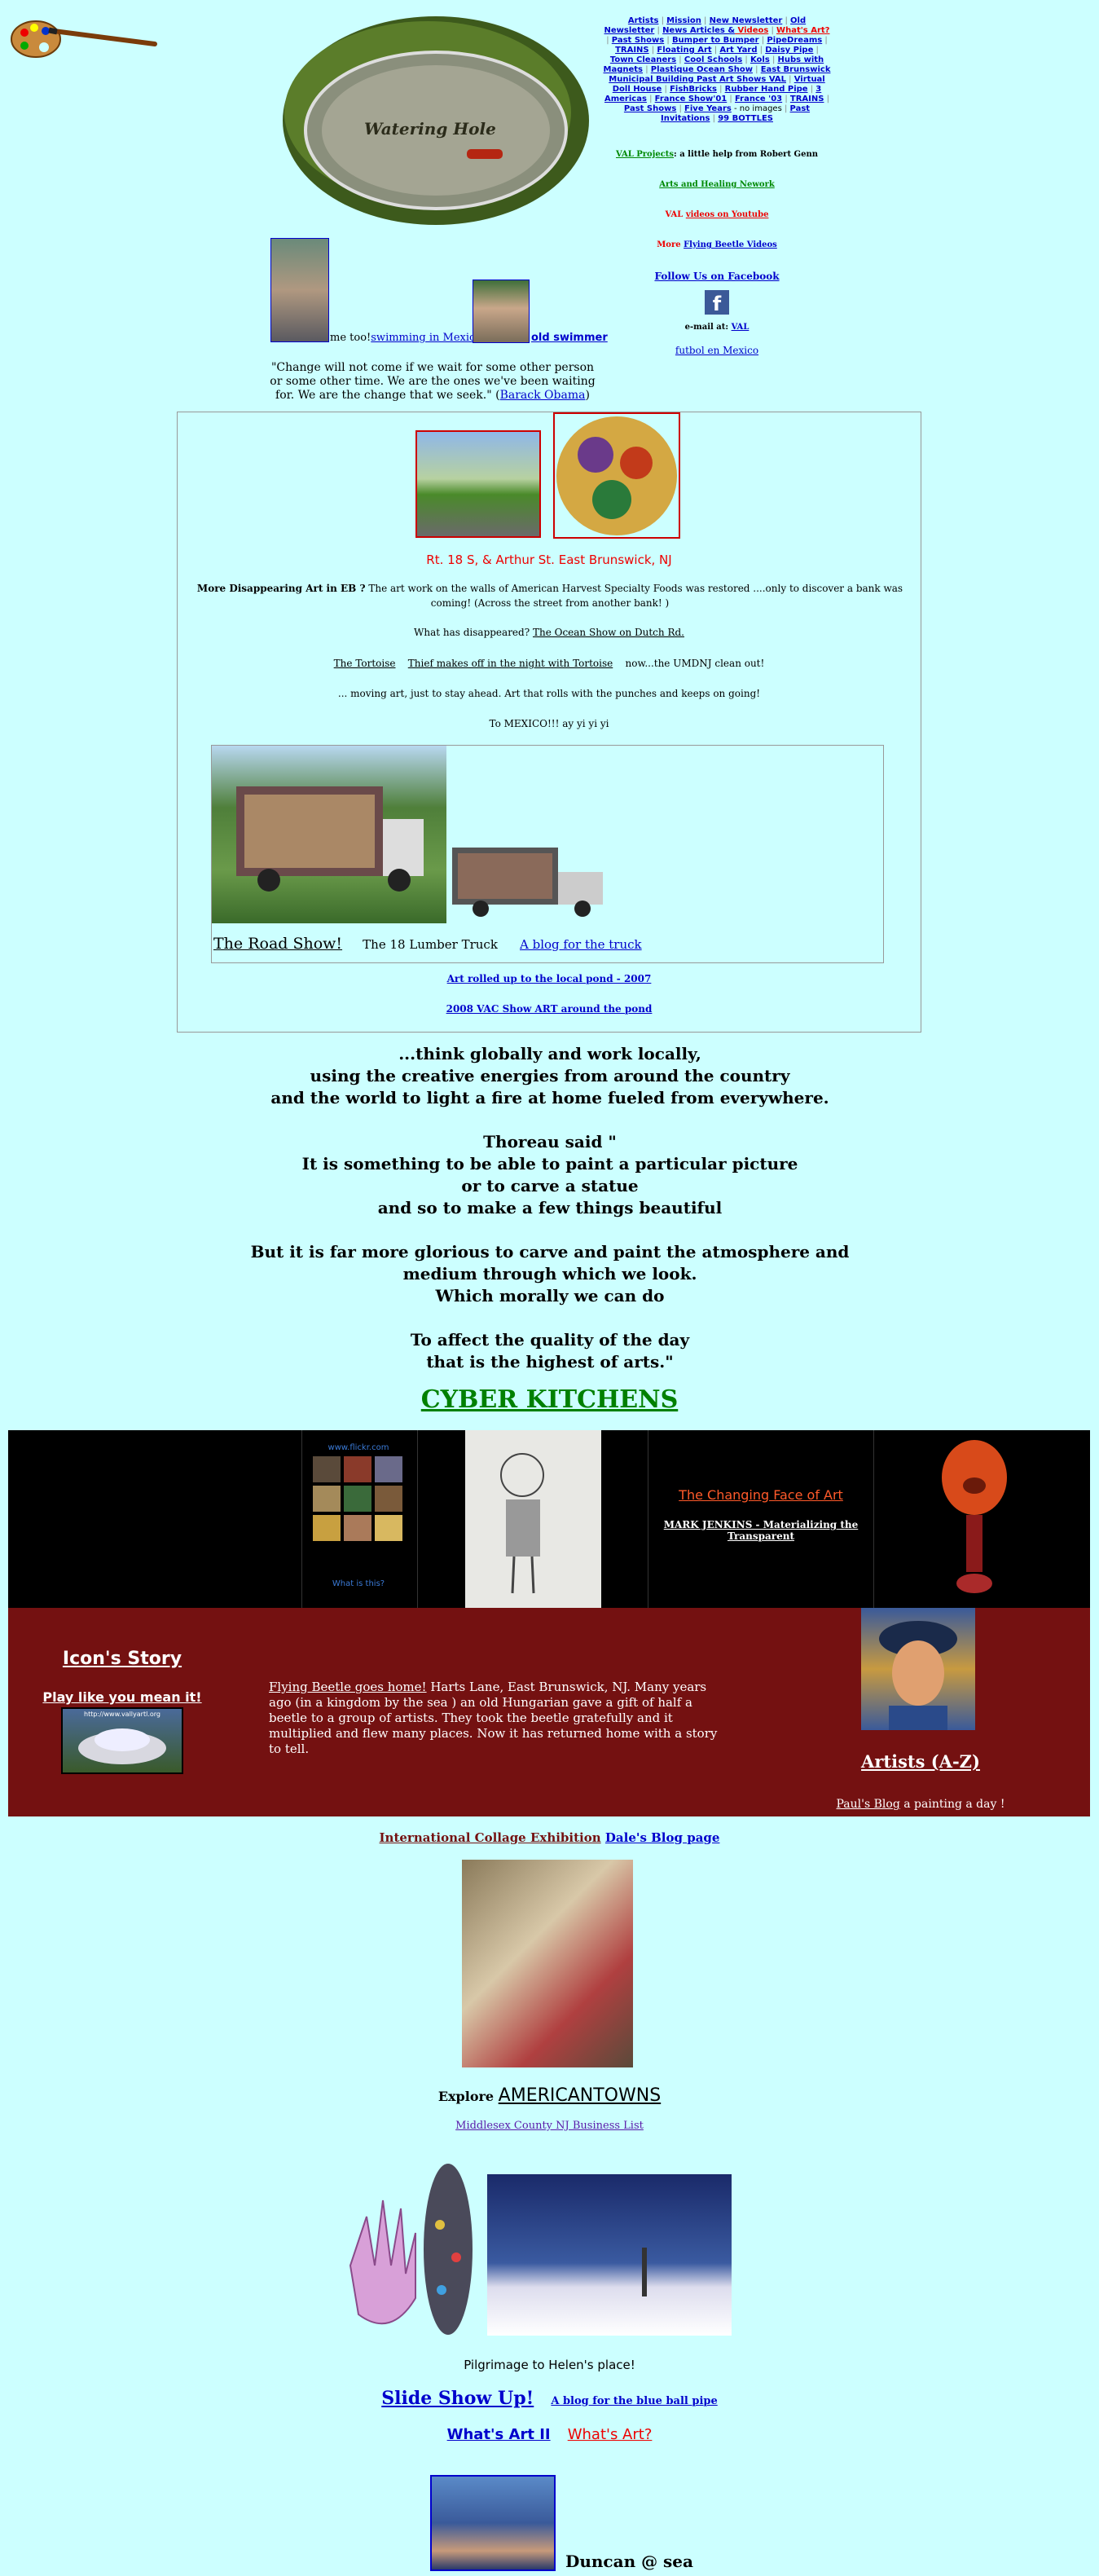 The image size is (1099, 2576). What do you see at coordinates (348, 1687) in the screenshot?
I see `flying-beetle-link: Flying Beetle goes home!` at bounding box center [348, 1687].